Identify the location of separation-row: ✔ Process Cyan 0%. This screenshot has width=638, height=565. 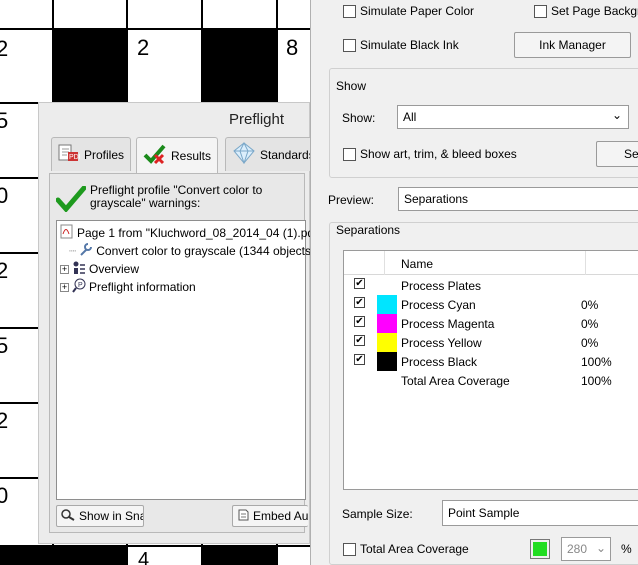
(491, 304).